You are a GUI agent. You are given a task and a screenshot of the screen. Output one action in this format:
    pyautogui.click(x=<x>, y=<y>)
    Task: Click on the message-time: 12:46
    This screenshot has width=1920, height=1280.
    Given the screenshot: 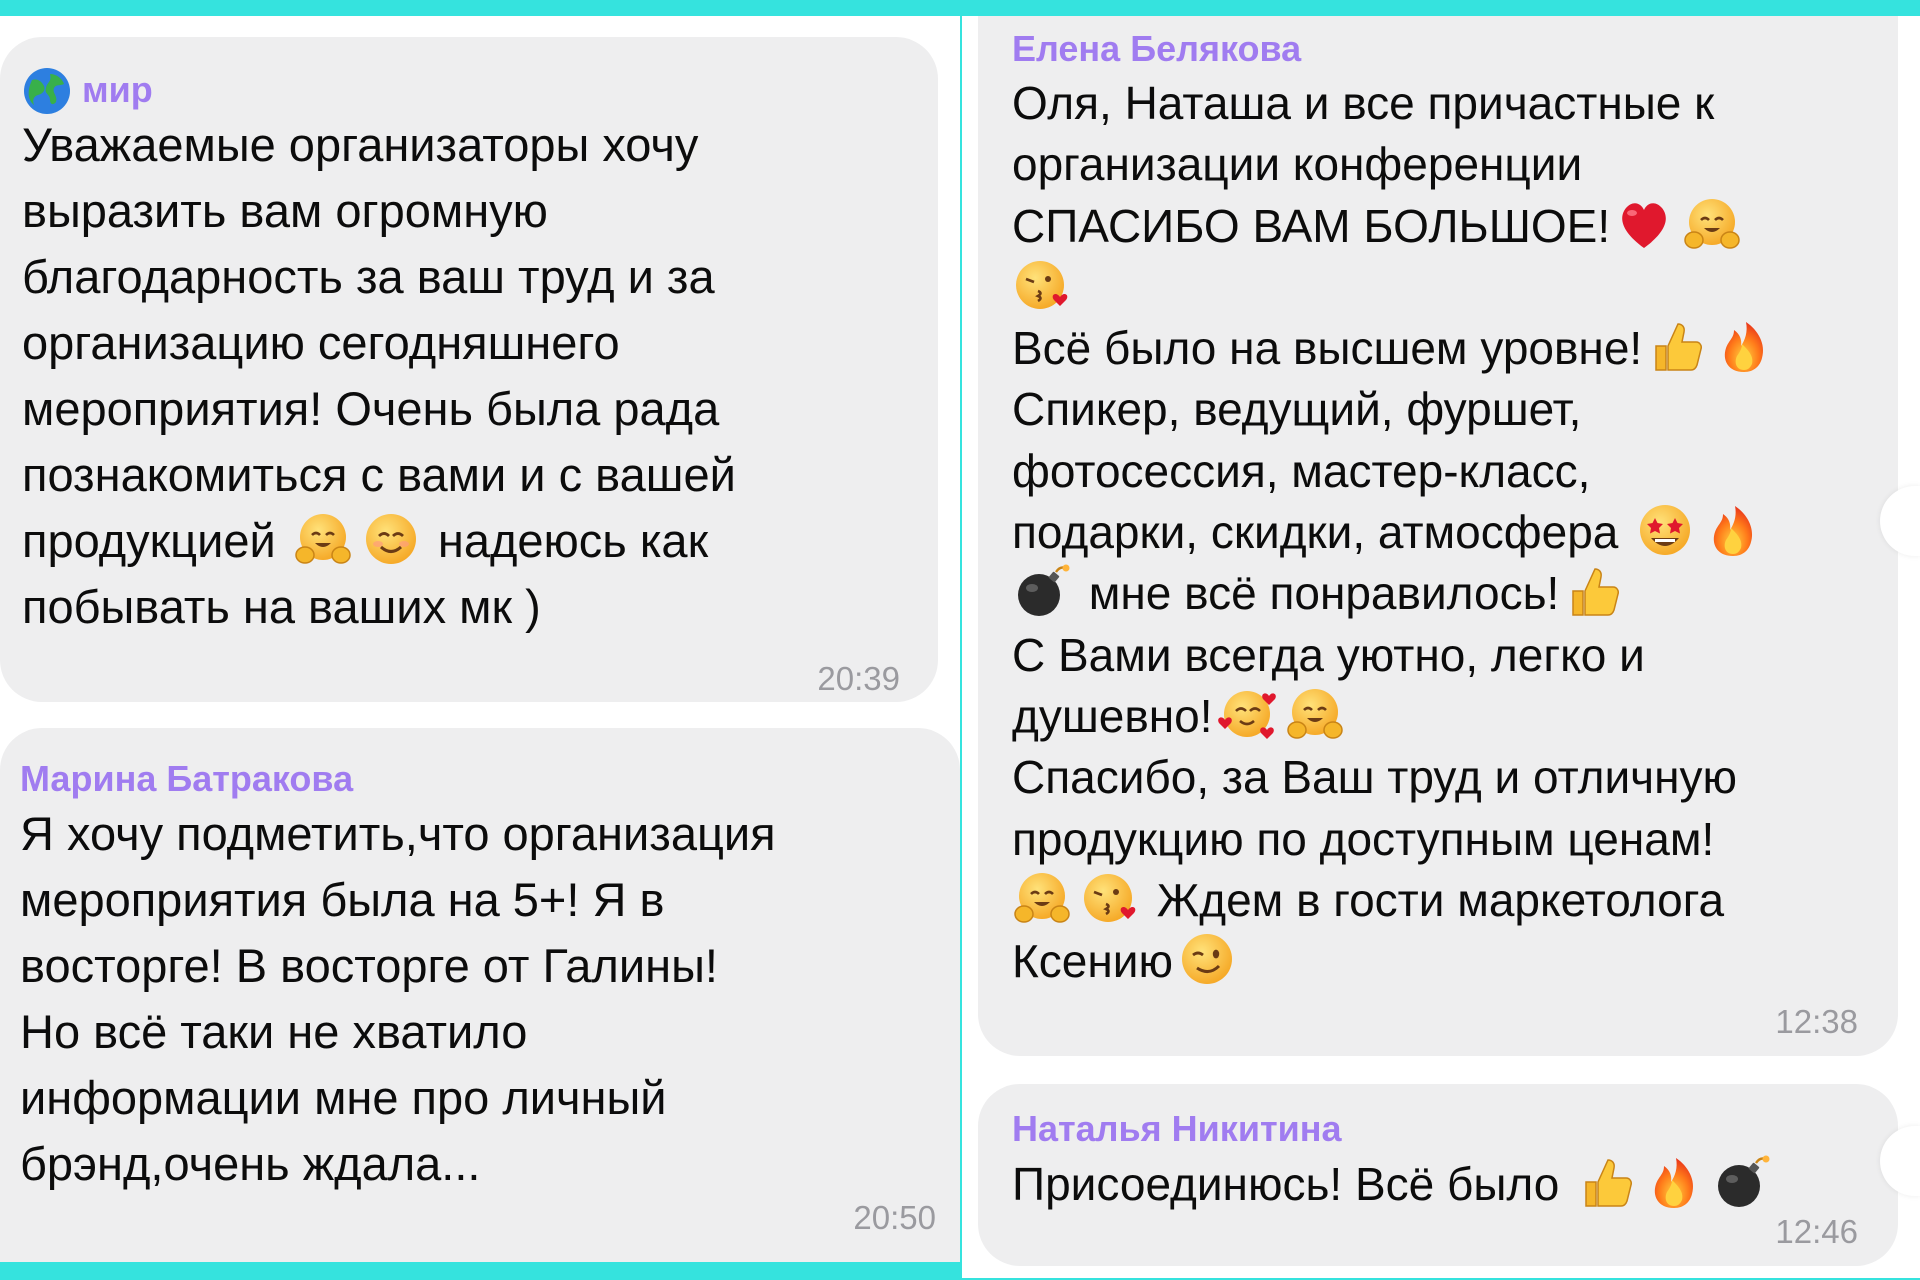 What is the action you would take?
    pyautogui.click(x=1816, y=1231)
    